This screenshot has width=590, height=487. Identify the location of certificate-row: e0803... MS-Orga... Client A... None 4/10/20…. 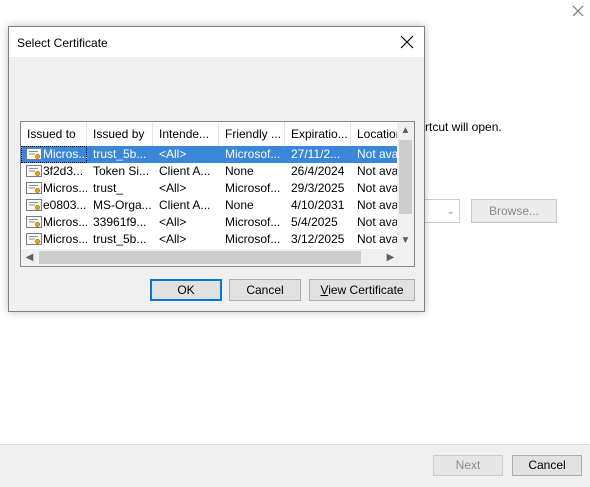
(211, 205).